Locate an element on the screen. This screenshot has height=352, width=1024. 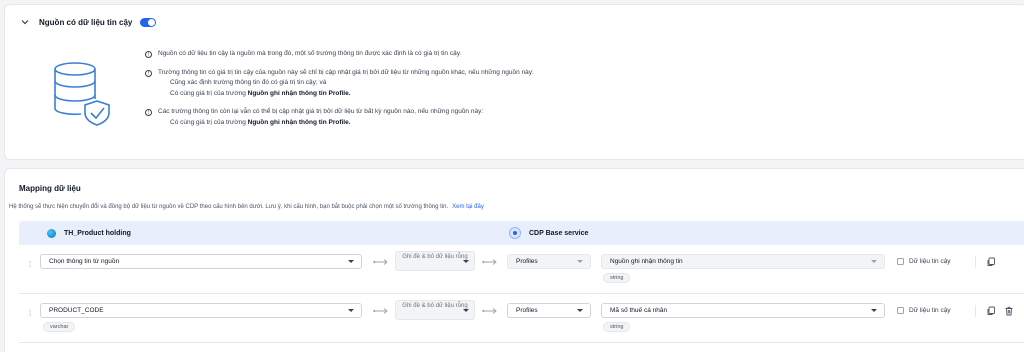
target-field-value: Nguồn ghi nhận thông tin is located at coordinates (646, 261).